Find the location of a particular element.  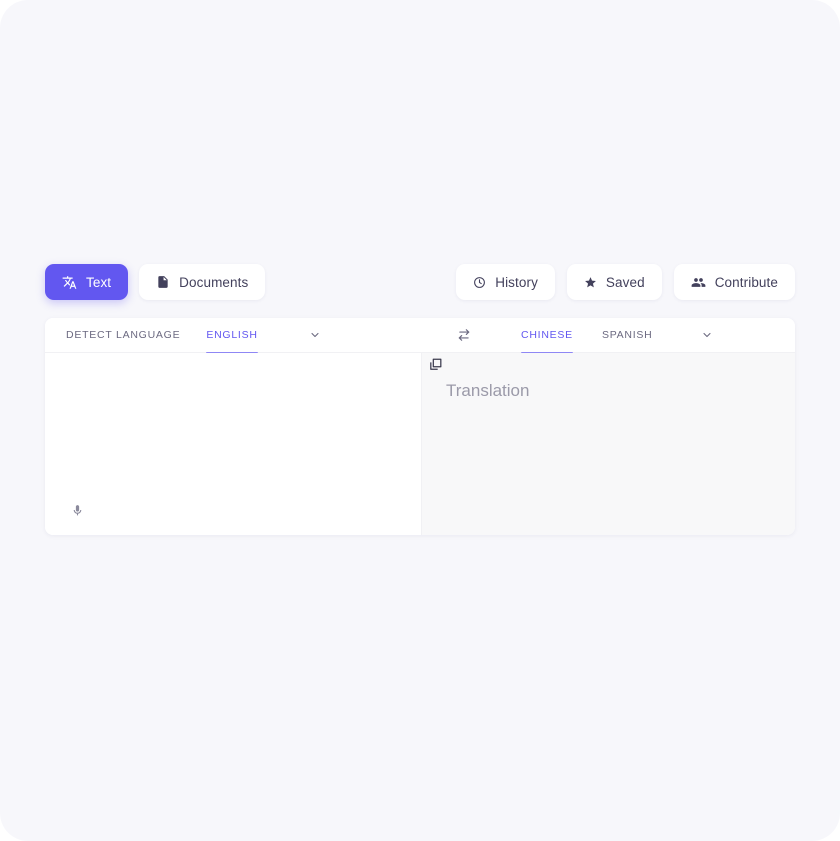

target-lang-chevron-down-icon is located at coordinates (707, 335).